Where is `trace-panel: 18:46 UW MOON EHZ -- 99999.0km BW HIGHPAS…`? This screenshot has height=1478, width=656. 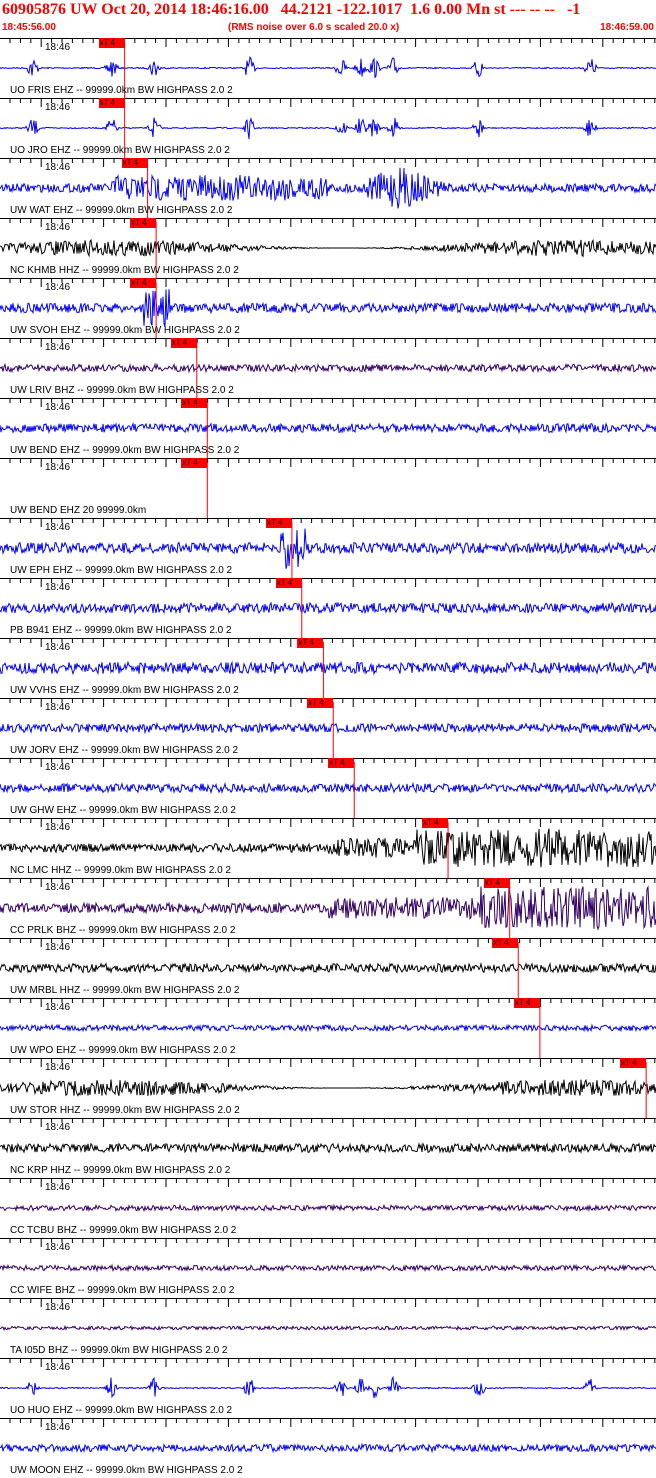
trace-panel: 18:46 UW MOON EHZ -- 99999.0km BW HIGHPAS… is located at coordinates (328, 1448).